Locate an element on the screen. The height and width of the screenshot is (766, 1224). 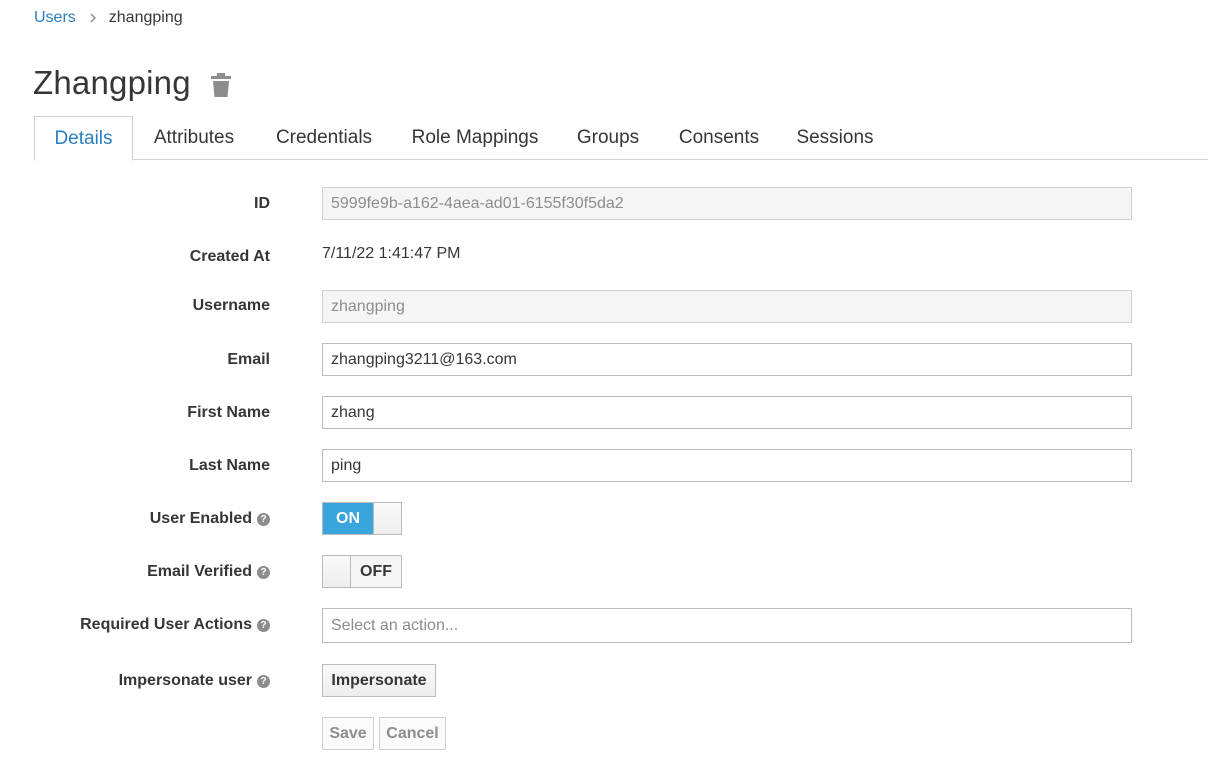
required-actions-label-row: Required User Actions? is located at coordinates (145, 625).